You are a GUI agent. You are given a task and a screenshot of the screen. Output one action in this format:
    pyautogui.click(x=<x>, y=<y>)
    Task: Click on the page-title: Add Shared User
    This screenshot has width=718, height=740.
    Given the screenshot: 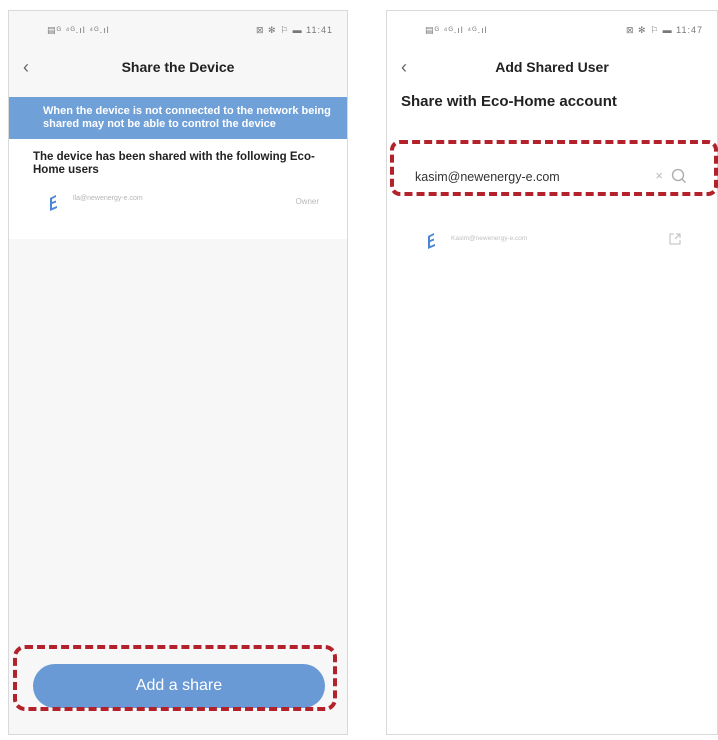 What is the action you would take?
    pyautogui.click(x=552, y=67)
    